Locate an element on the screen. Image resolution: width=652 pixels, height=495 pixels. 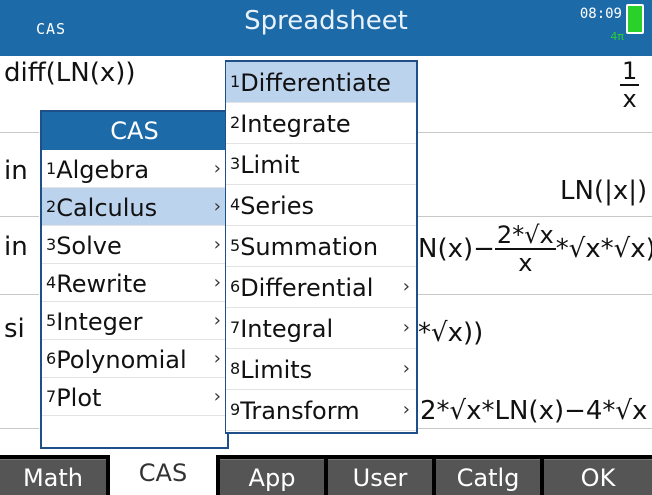
cas-menu-header: CAS is located at coordinates (134, 131).